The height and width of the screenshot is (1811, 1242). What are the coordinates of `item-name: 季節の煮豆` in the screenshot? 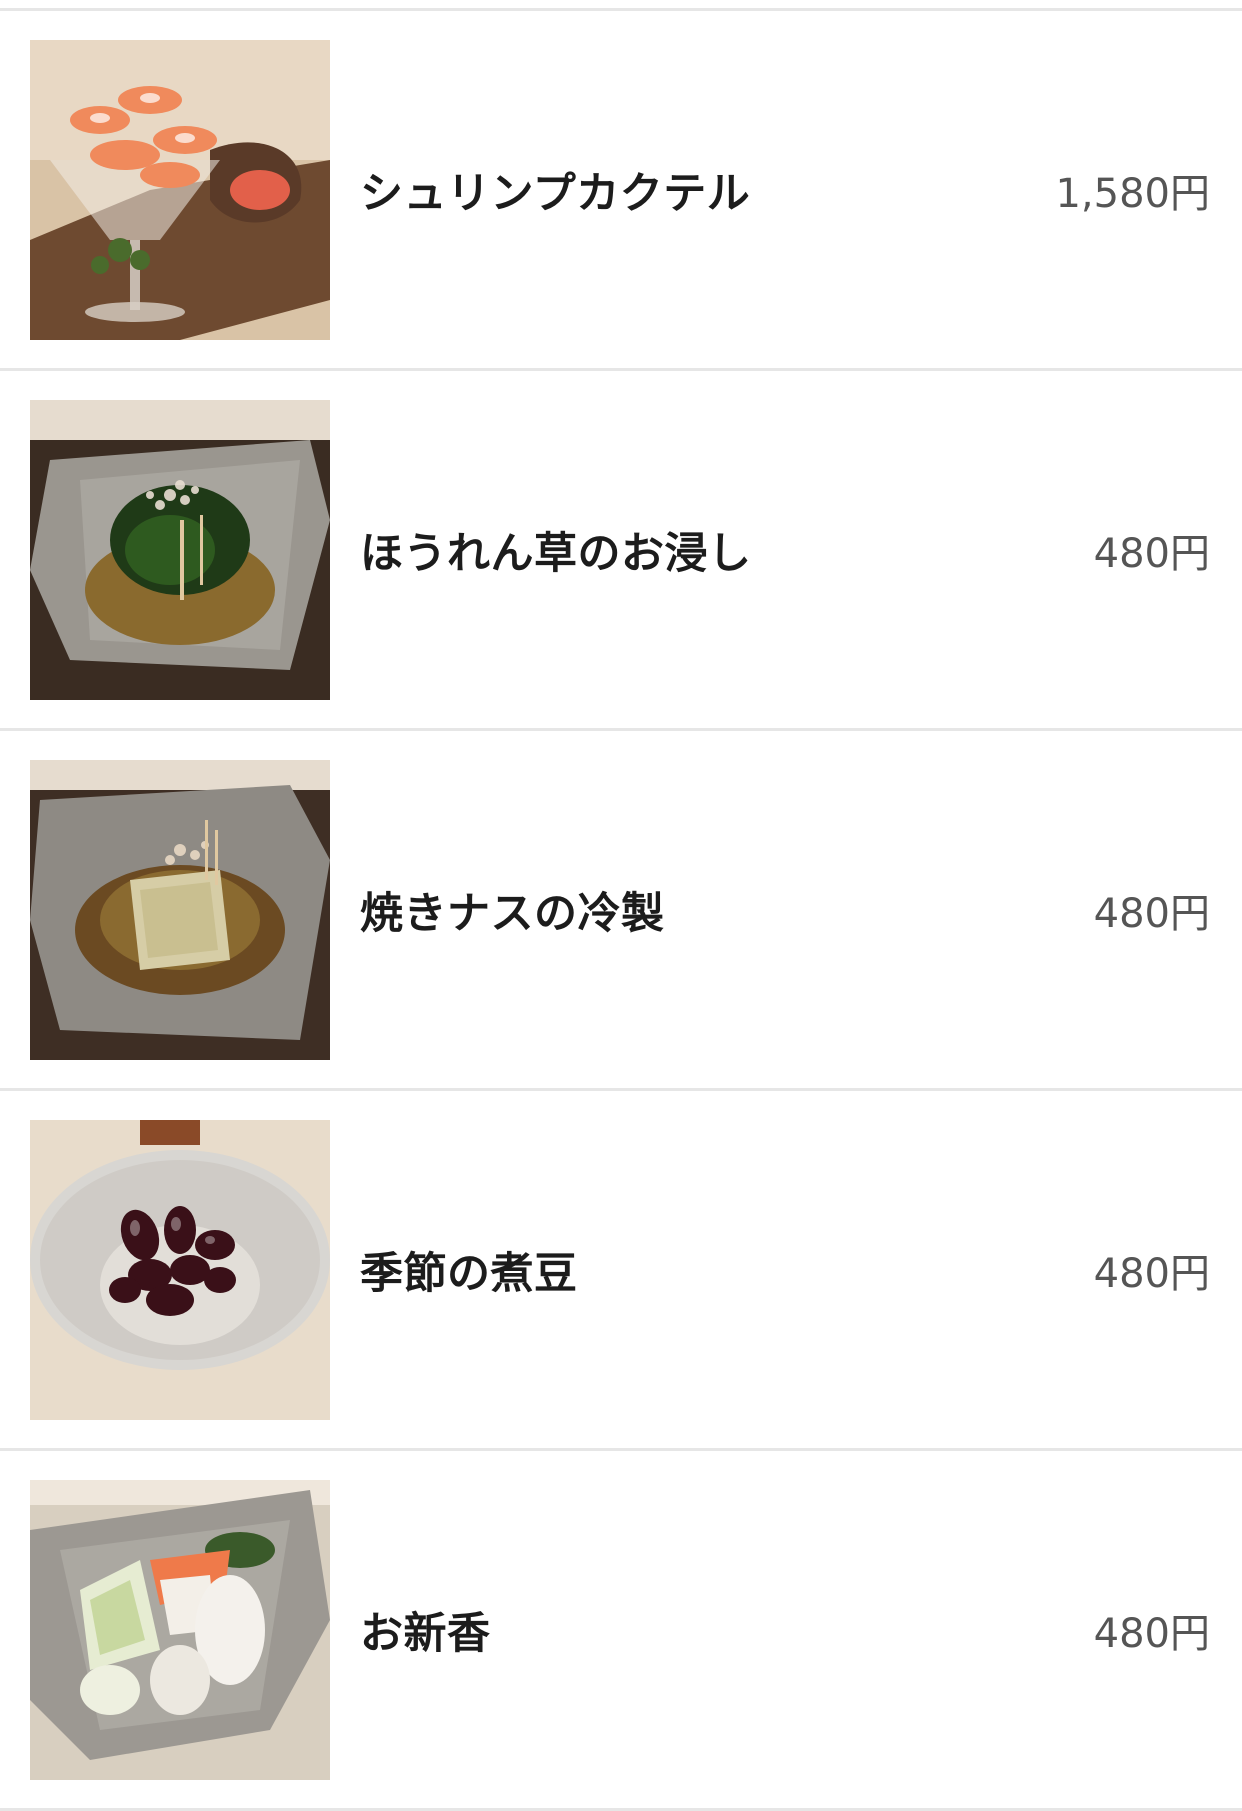 It's located at (469, 1273).